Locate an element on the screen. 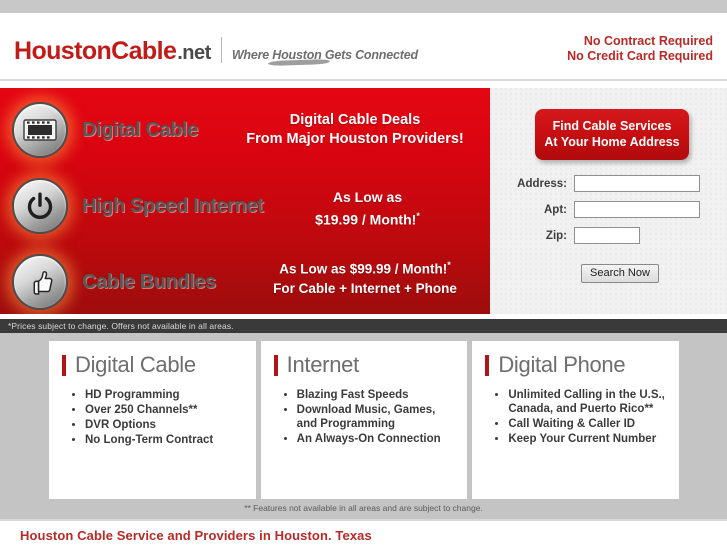  list-item: Call Waiting & Caller ID is located at coordinates (588, 424).